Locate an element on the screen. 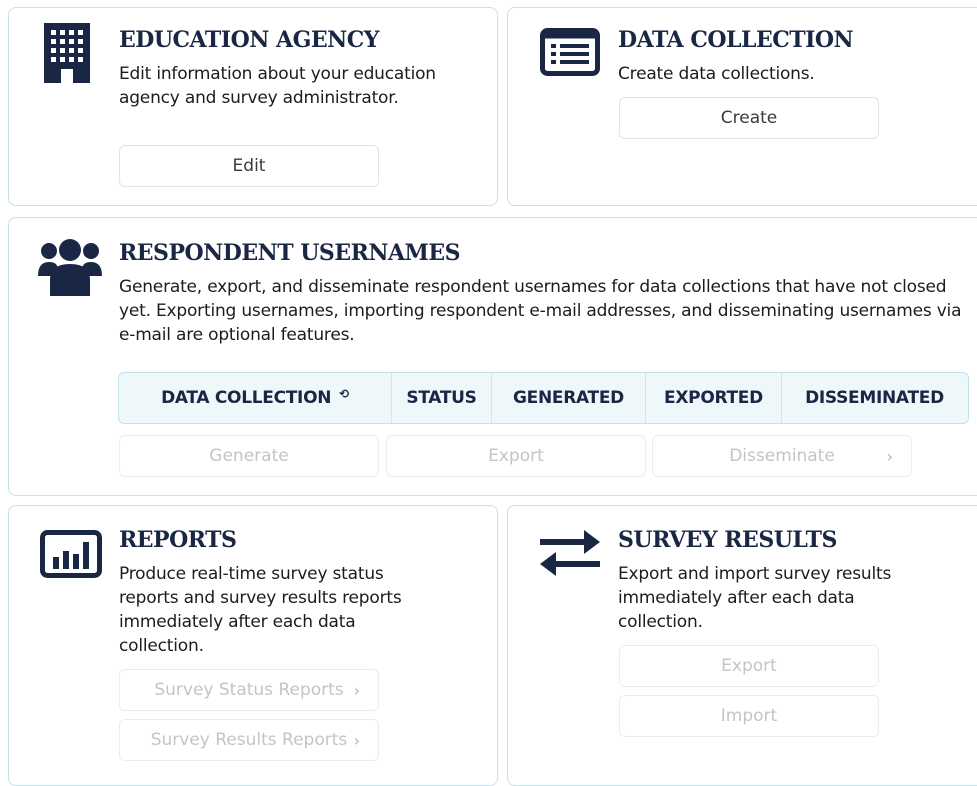  export-usernames-button: Export is located at coordinates (516, 456).